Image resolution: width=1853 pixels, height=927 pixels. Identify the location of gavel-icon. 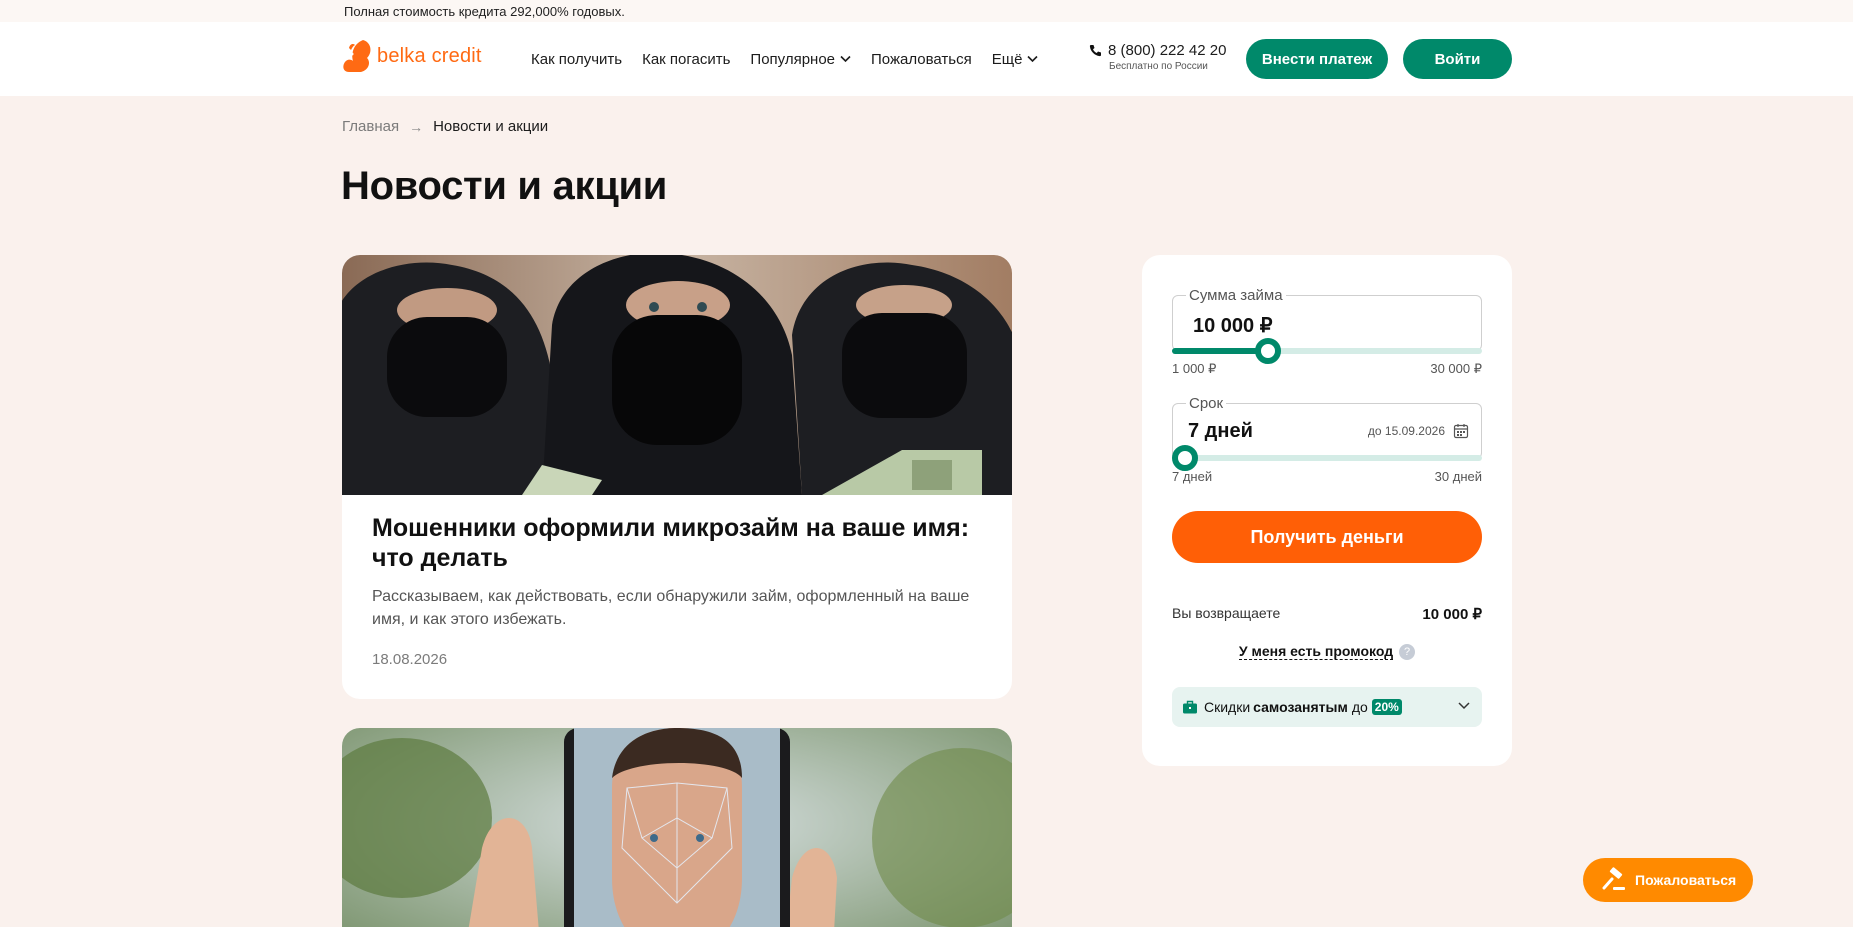
(1613, 878).